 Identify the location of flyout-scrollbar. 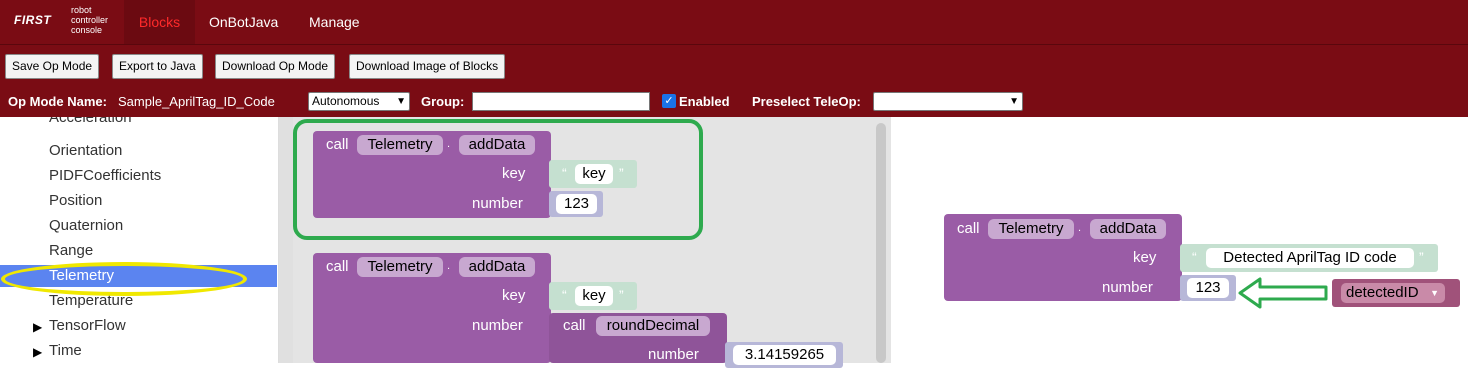
(881, 243).